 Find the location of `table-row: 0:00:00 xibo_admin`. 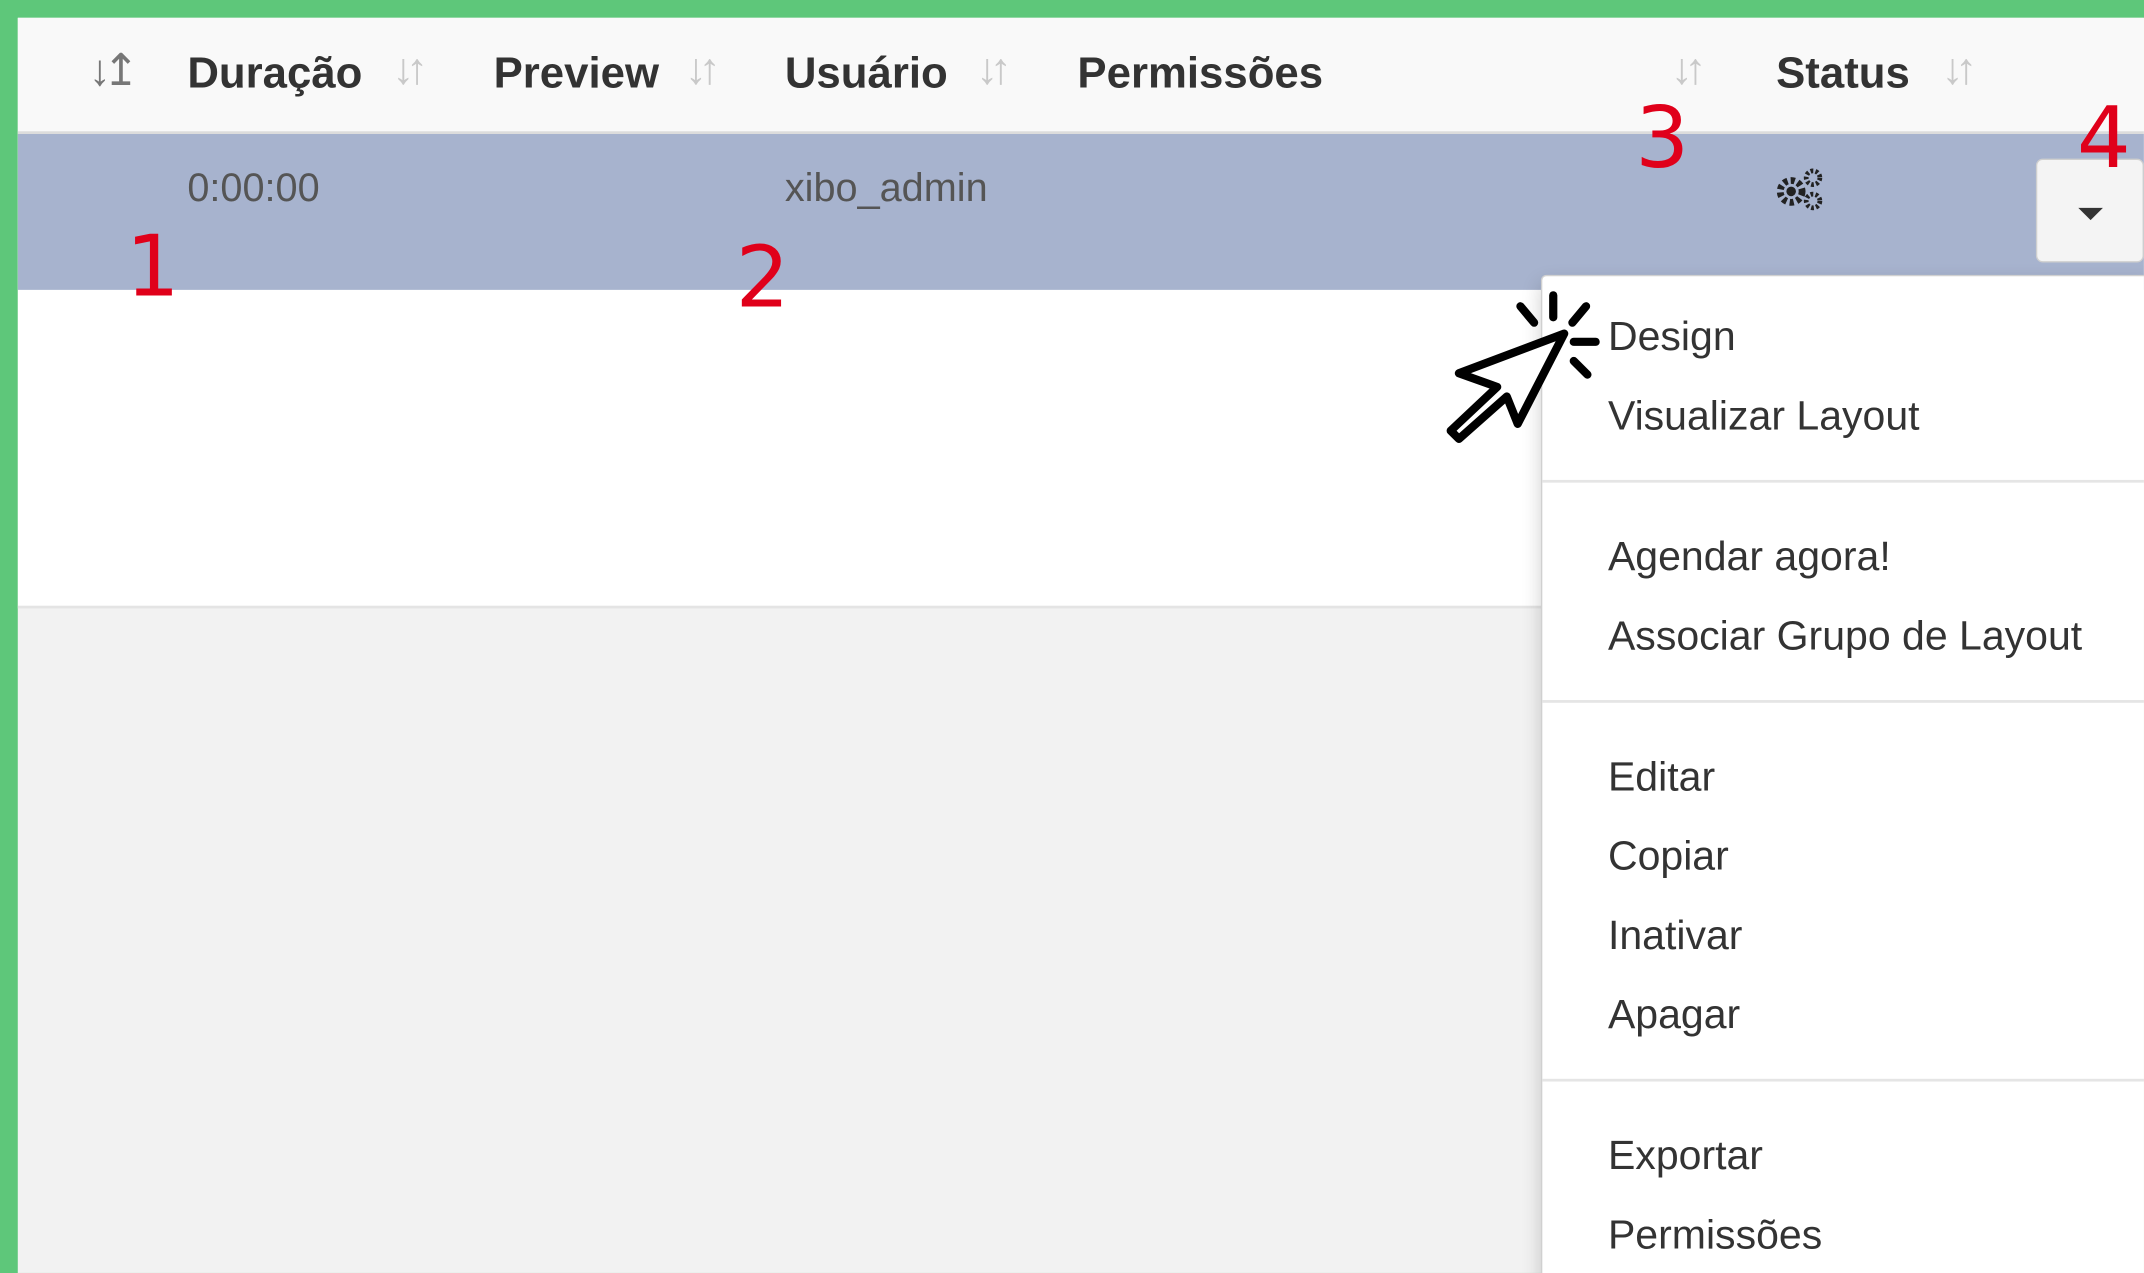

table-row: 0:00:00 xibo_admin is located at coordinates (1080, 211).